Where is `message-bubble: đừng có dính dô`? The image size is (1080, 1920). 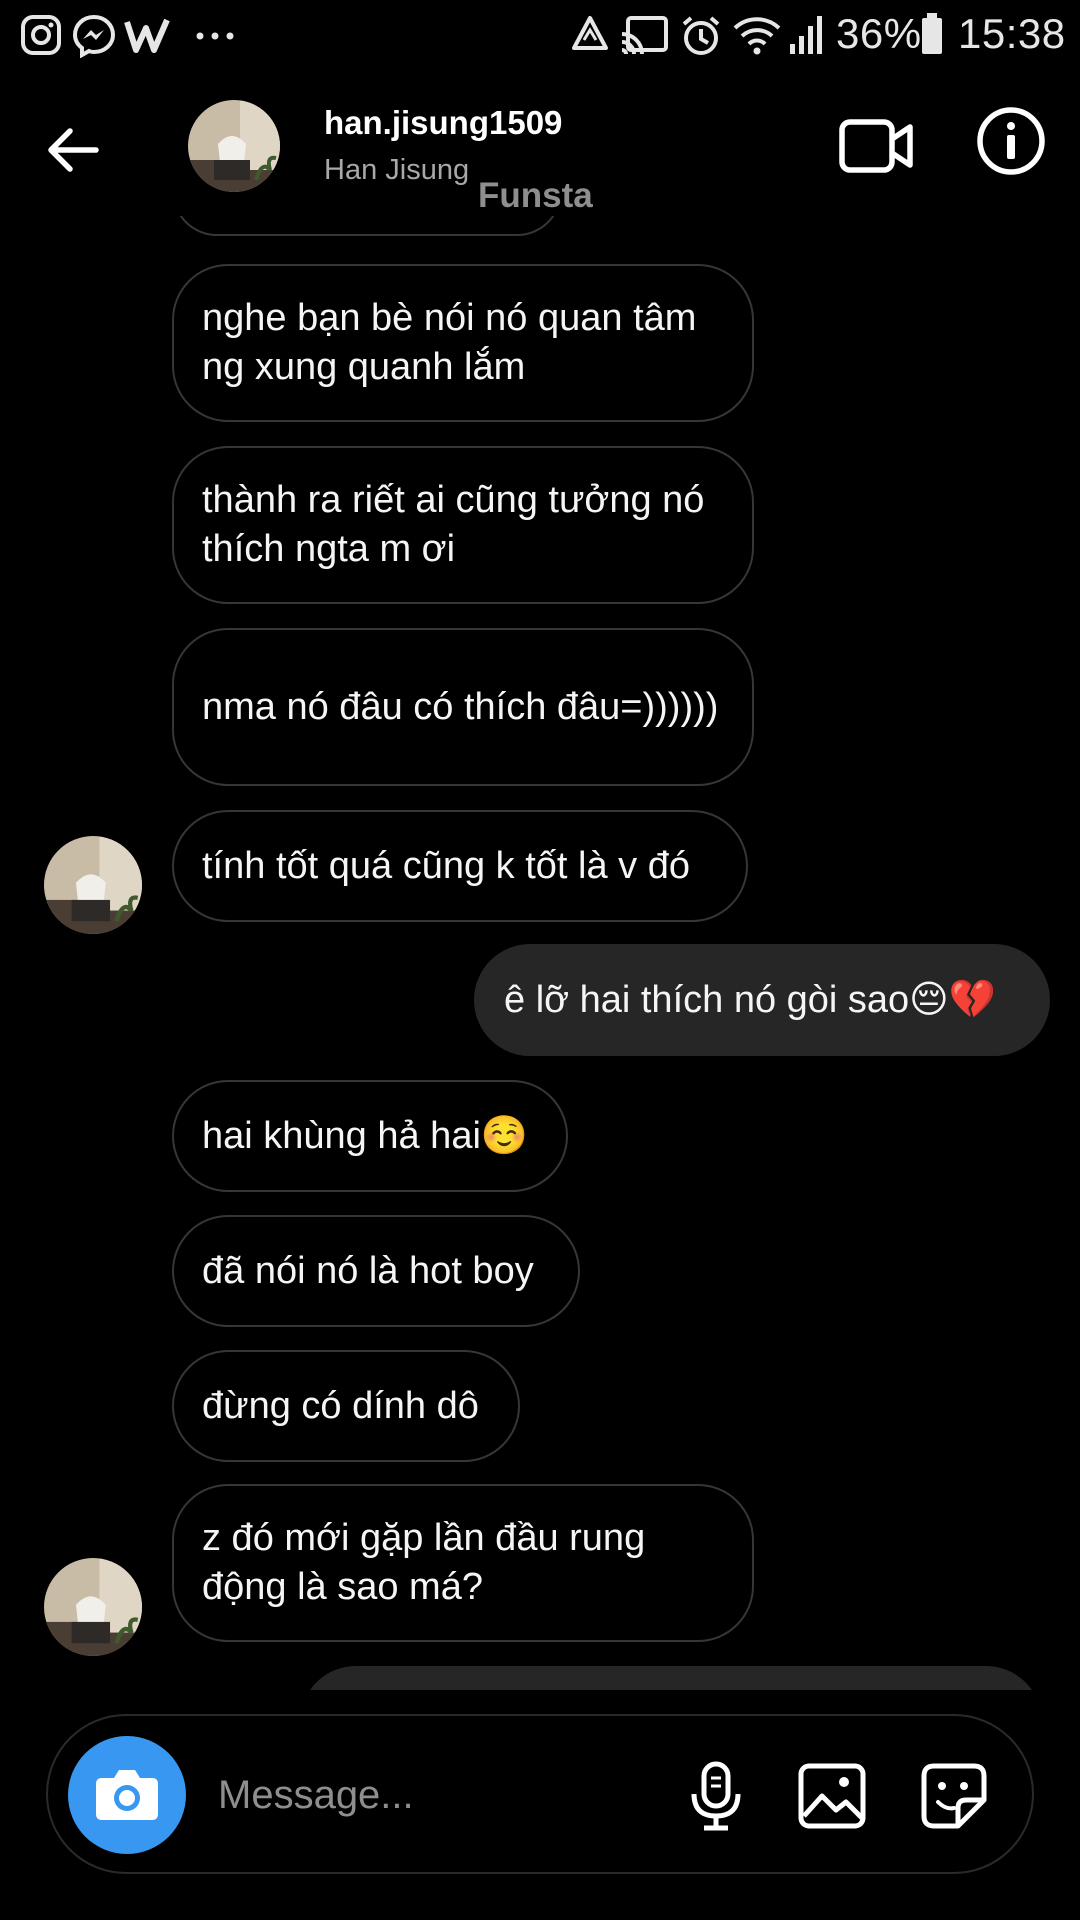
message-bubble: đừng có dính dô is located at coordinates (346, 1406).